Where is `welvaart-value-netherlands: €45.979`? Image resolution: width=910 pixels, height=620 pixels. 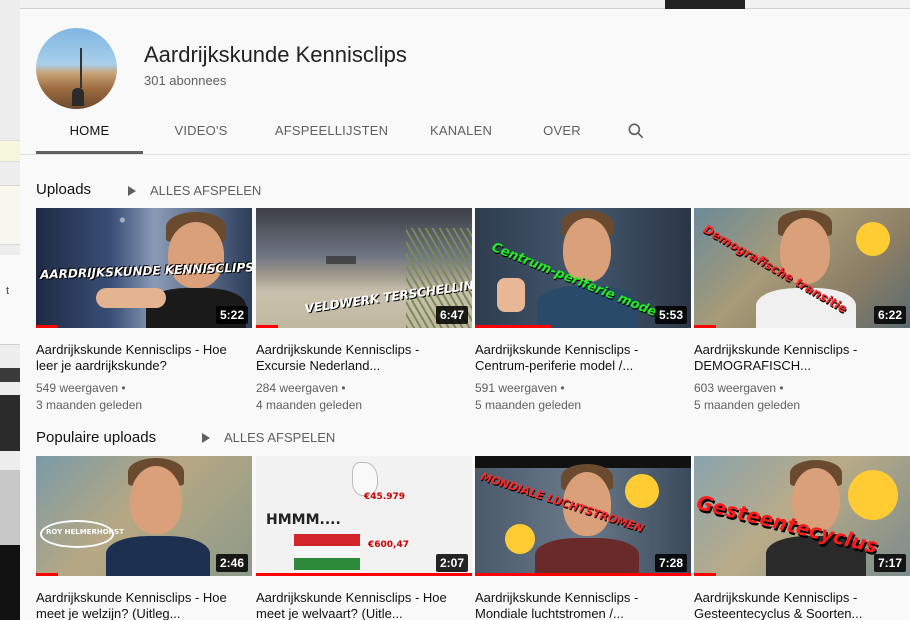 welvaart-value-netherlands: €45.979 is located at coordinates (384, 497).